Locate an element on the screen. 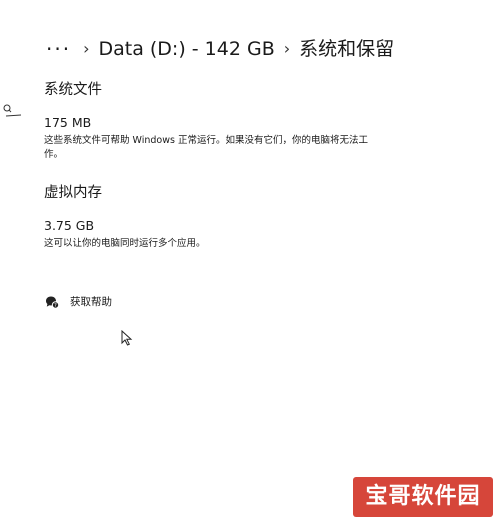 This screenshot has width=500, height=525. virtual-memory-description: 这可以让你的电脑同时运行多个应用。 is located at coordinates (125, 243).